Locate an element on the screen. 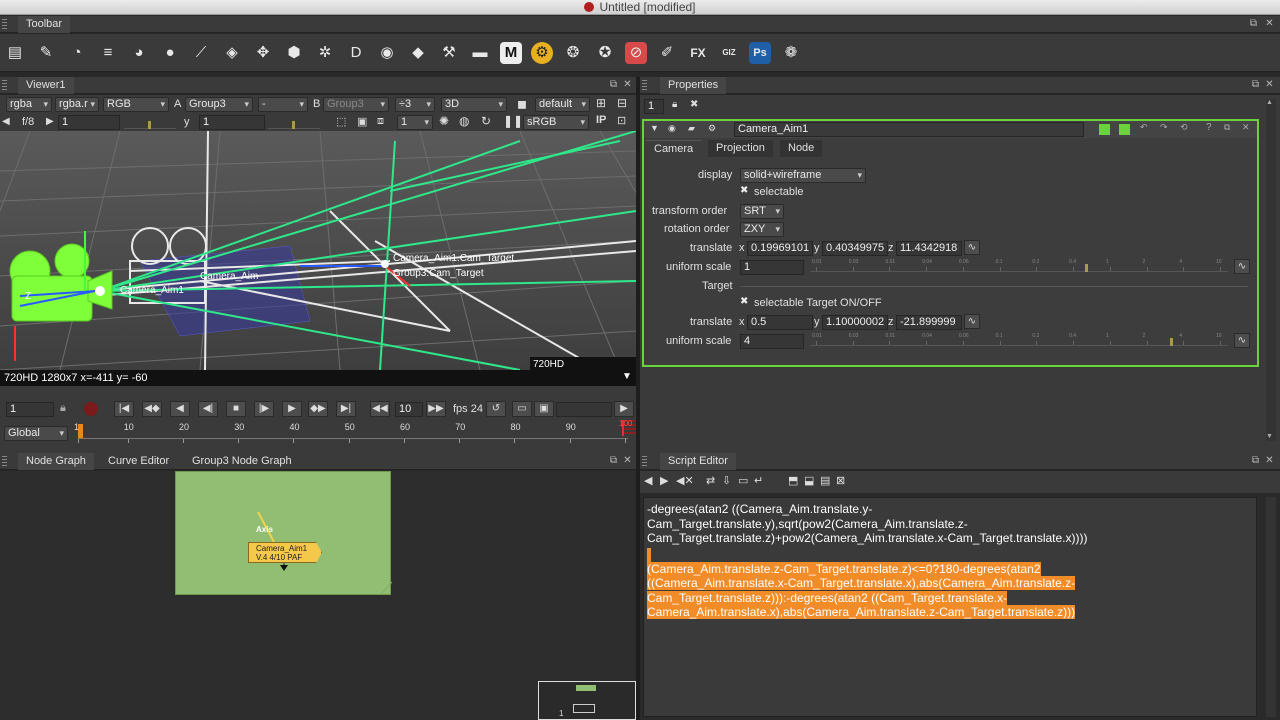  tab-toolbar: Toolbar is located at coordinates (44, 24).